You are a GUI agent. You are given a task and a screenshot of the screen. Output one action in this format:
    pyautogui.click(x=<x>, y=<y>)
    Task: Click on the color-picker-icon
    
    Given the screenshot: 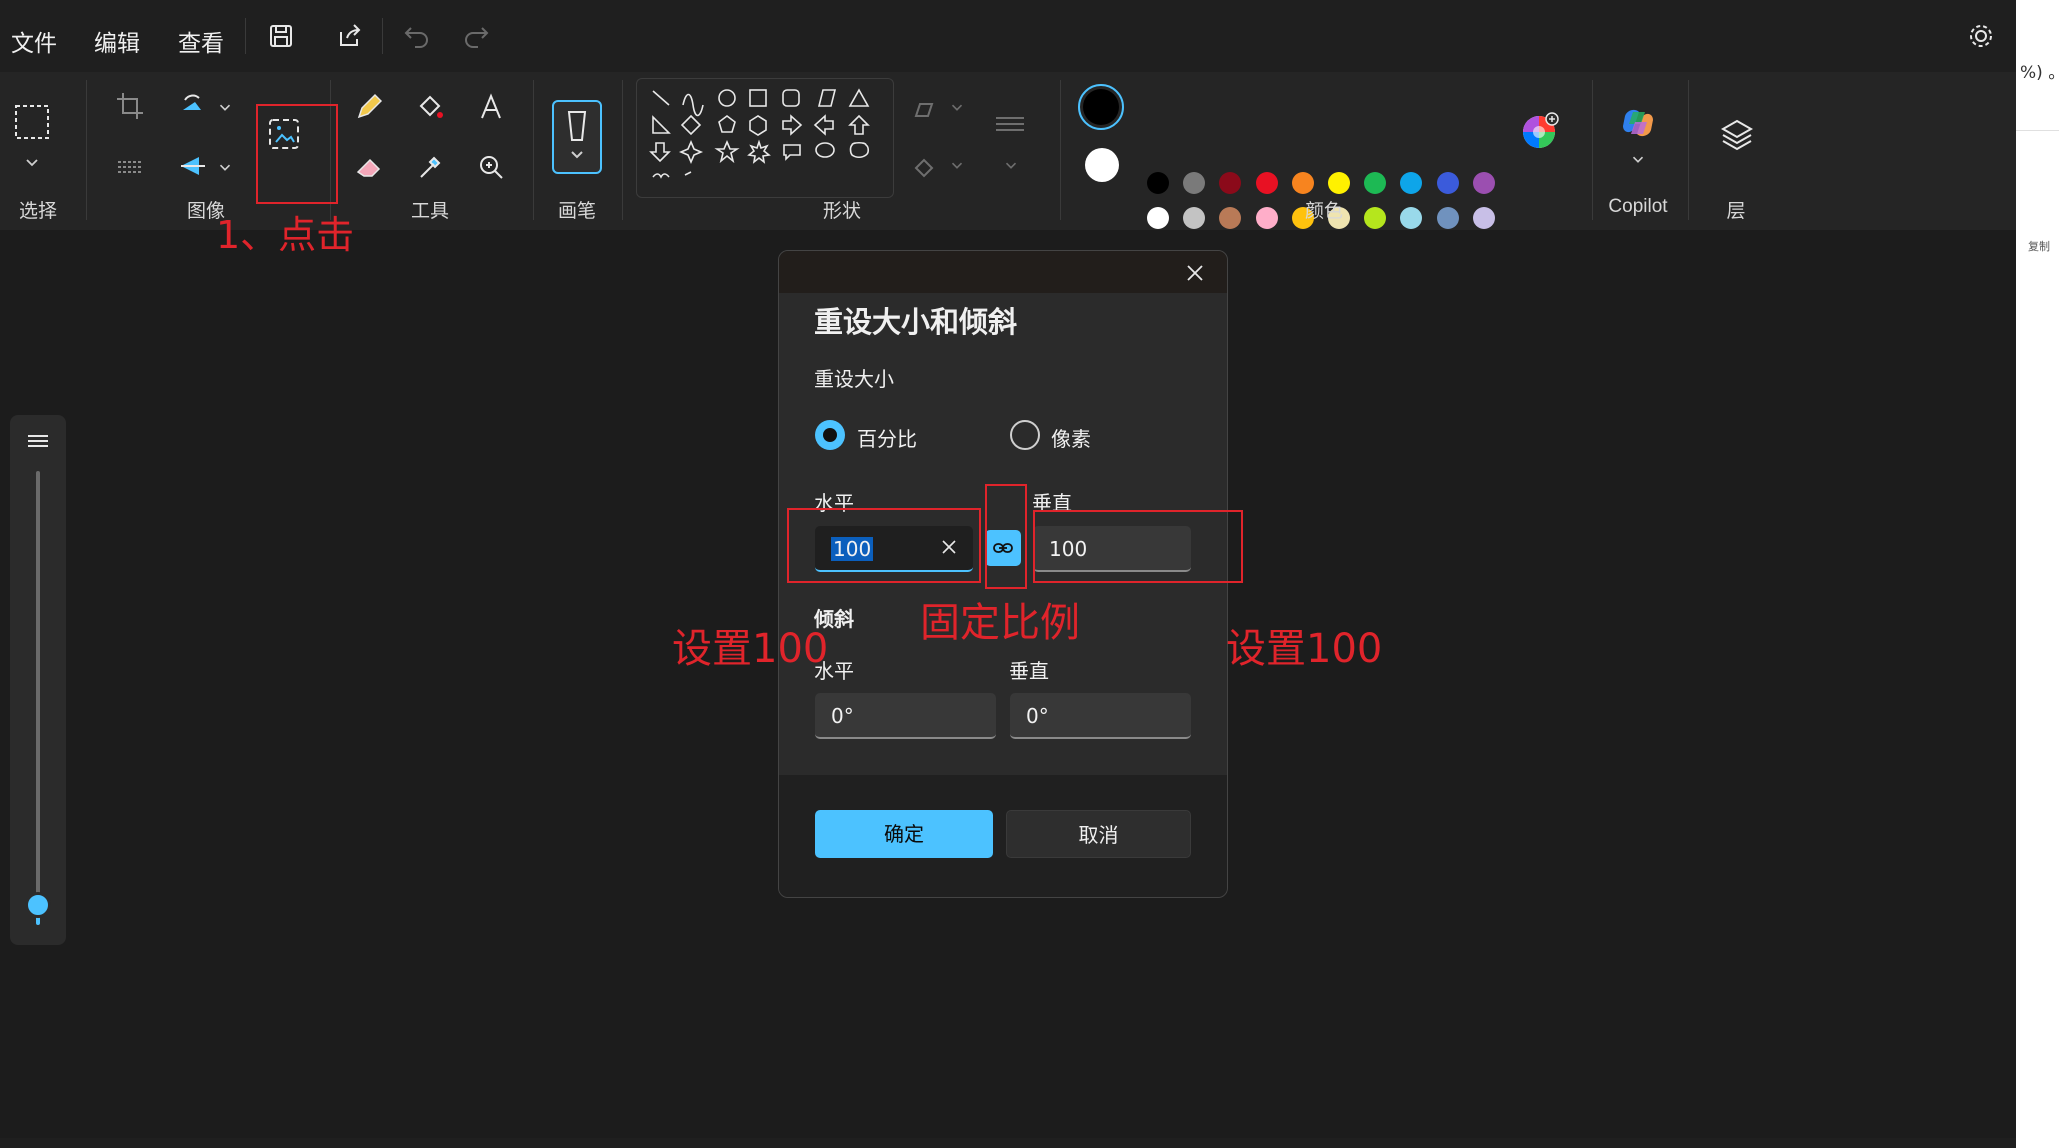 What is the action you would take?
    pyautogui.click(x=430, y=167)
    